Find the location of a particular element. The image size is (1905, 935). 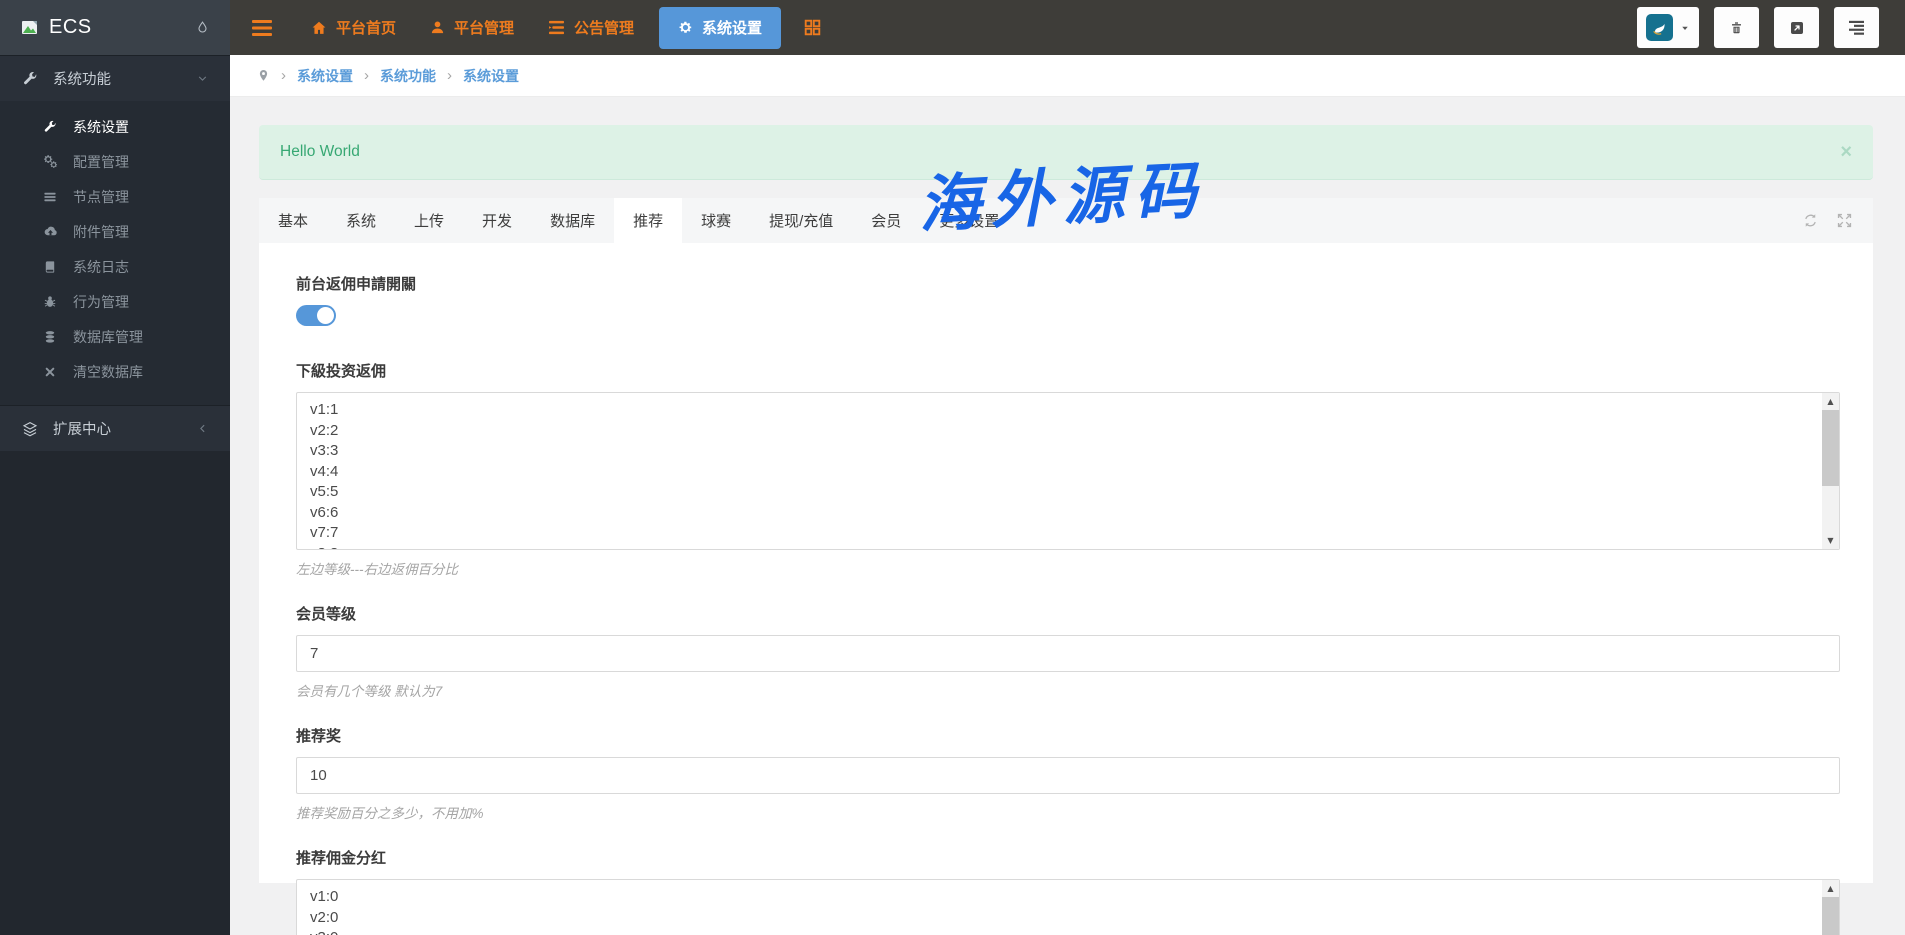

grid-icon is located at coordinates (812, 27).